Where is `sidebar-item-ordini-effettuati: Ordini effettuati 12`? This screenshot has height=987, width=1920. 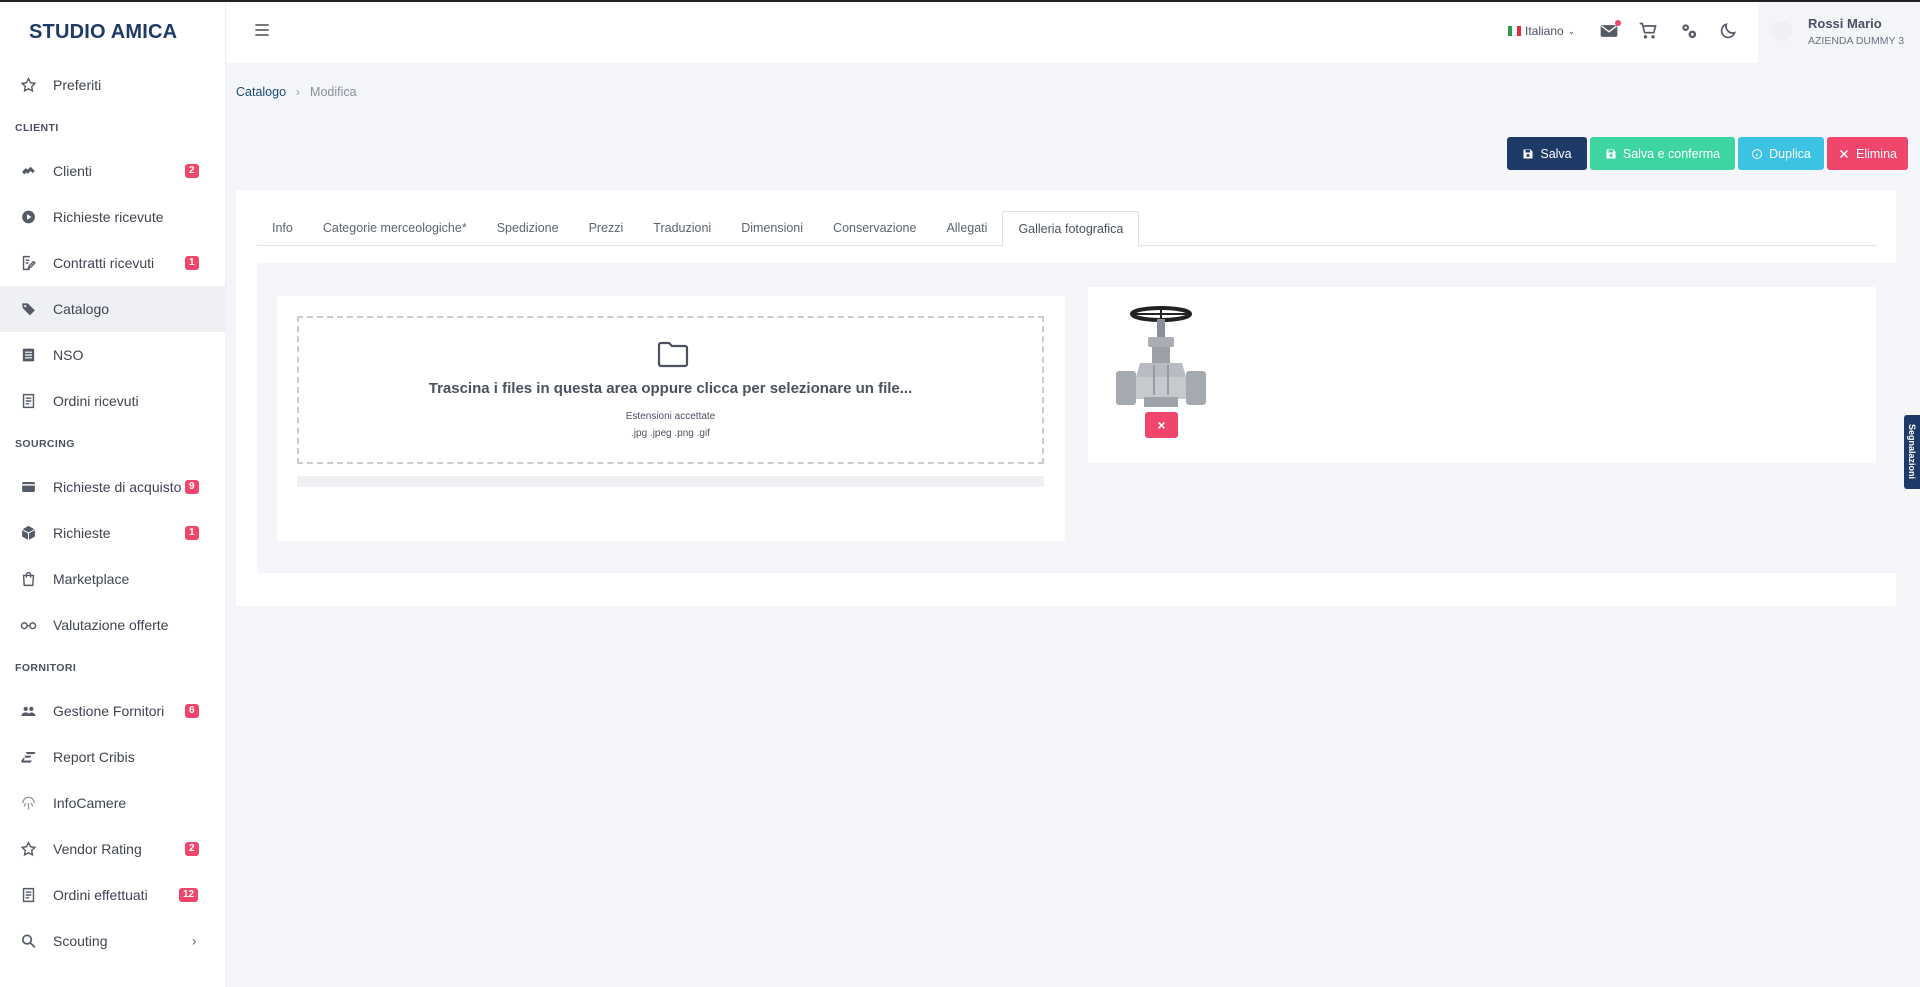 sidebar-item-ordini-effettuati: Ordini effettuati 12 is located at coordinates (112, 895).